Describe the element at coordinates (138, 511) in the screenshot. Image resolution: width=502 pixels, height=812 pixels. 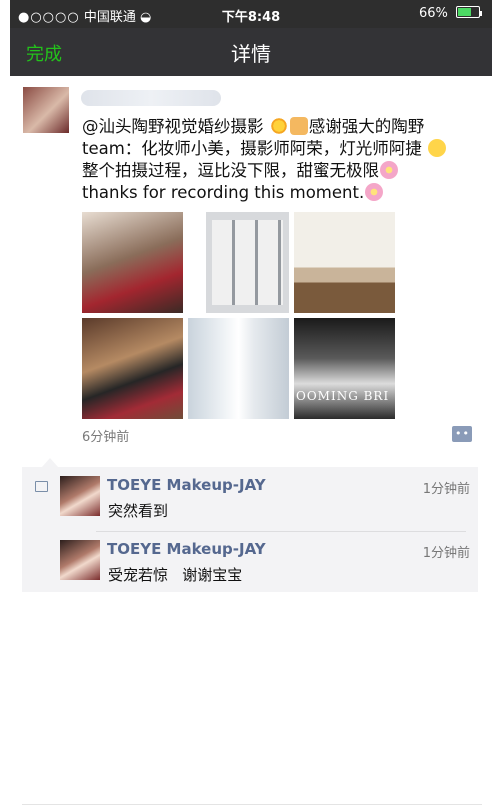
I see `comment-text: 突然看到` at that location.